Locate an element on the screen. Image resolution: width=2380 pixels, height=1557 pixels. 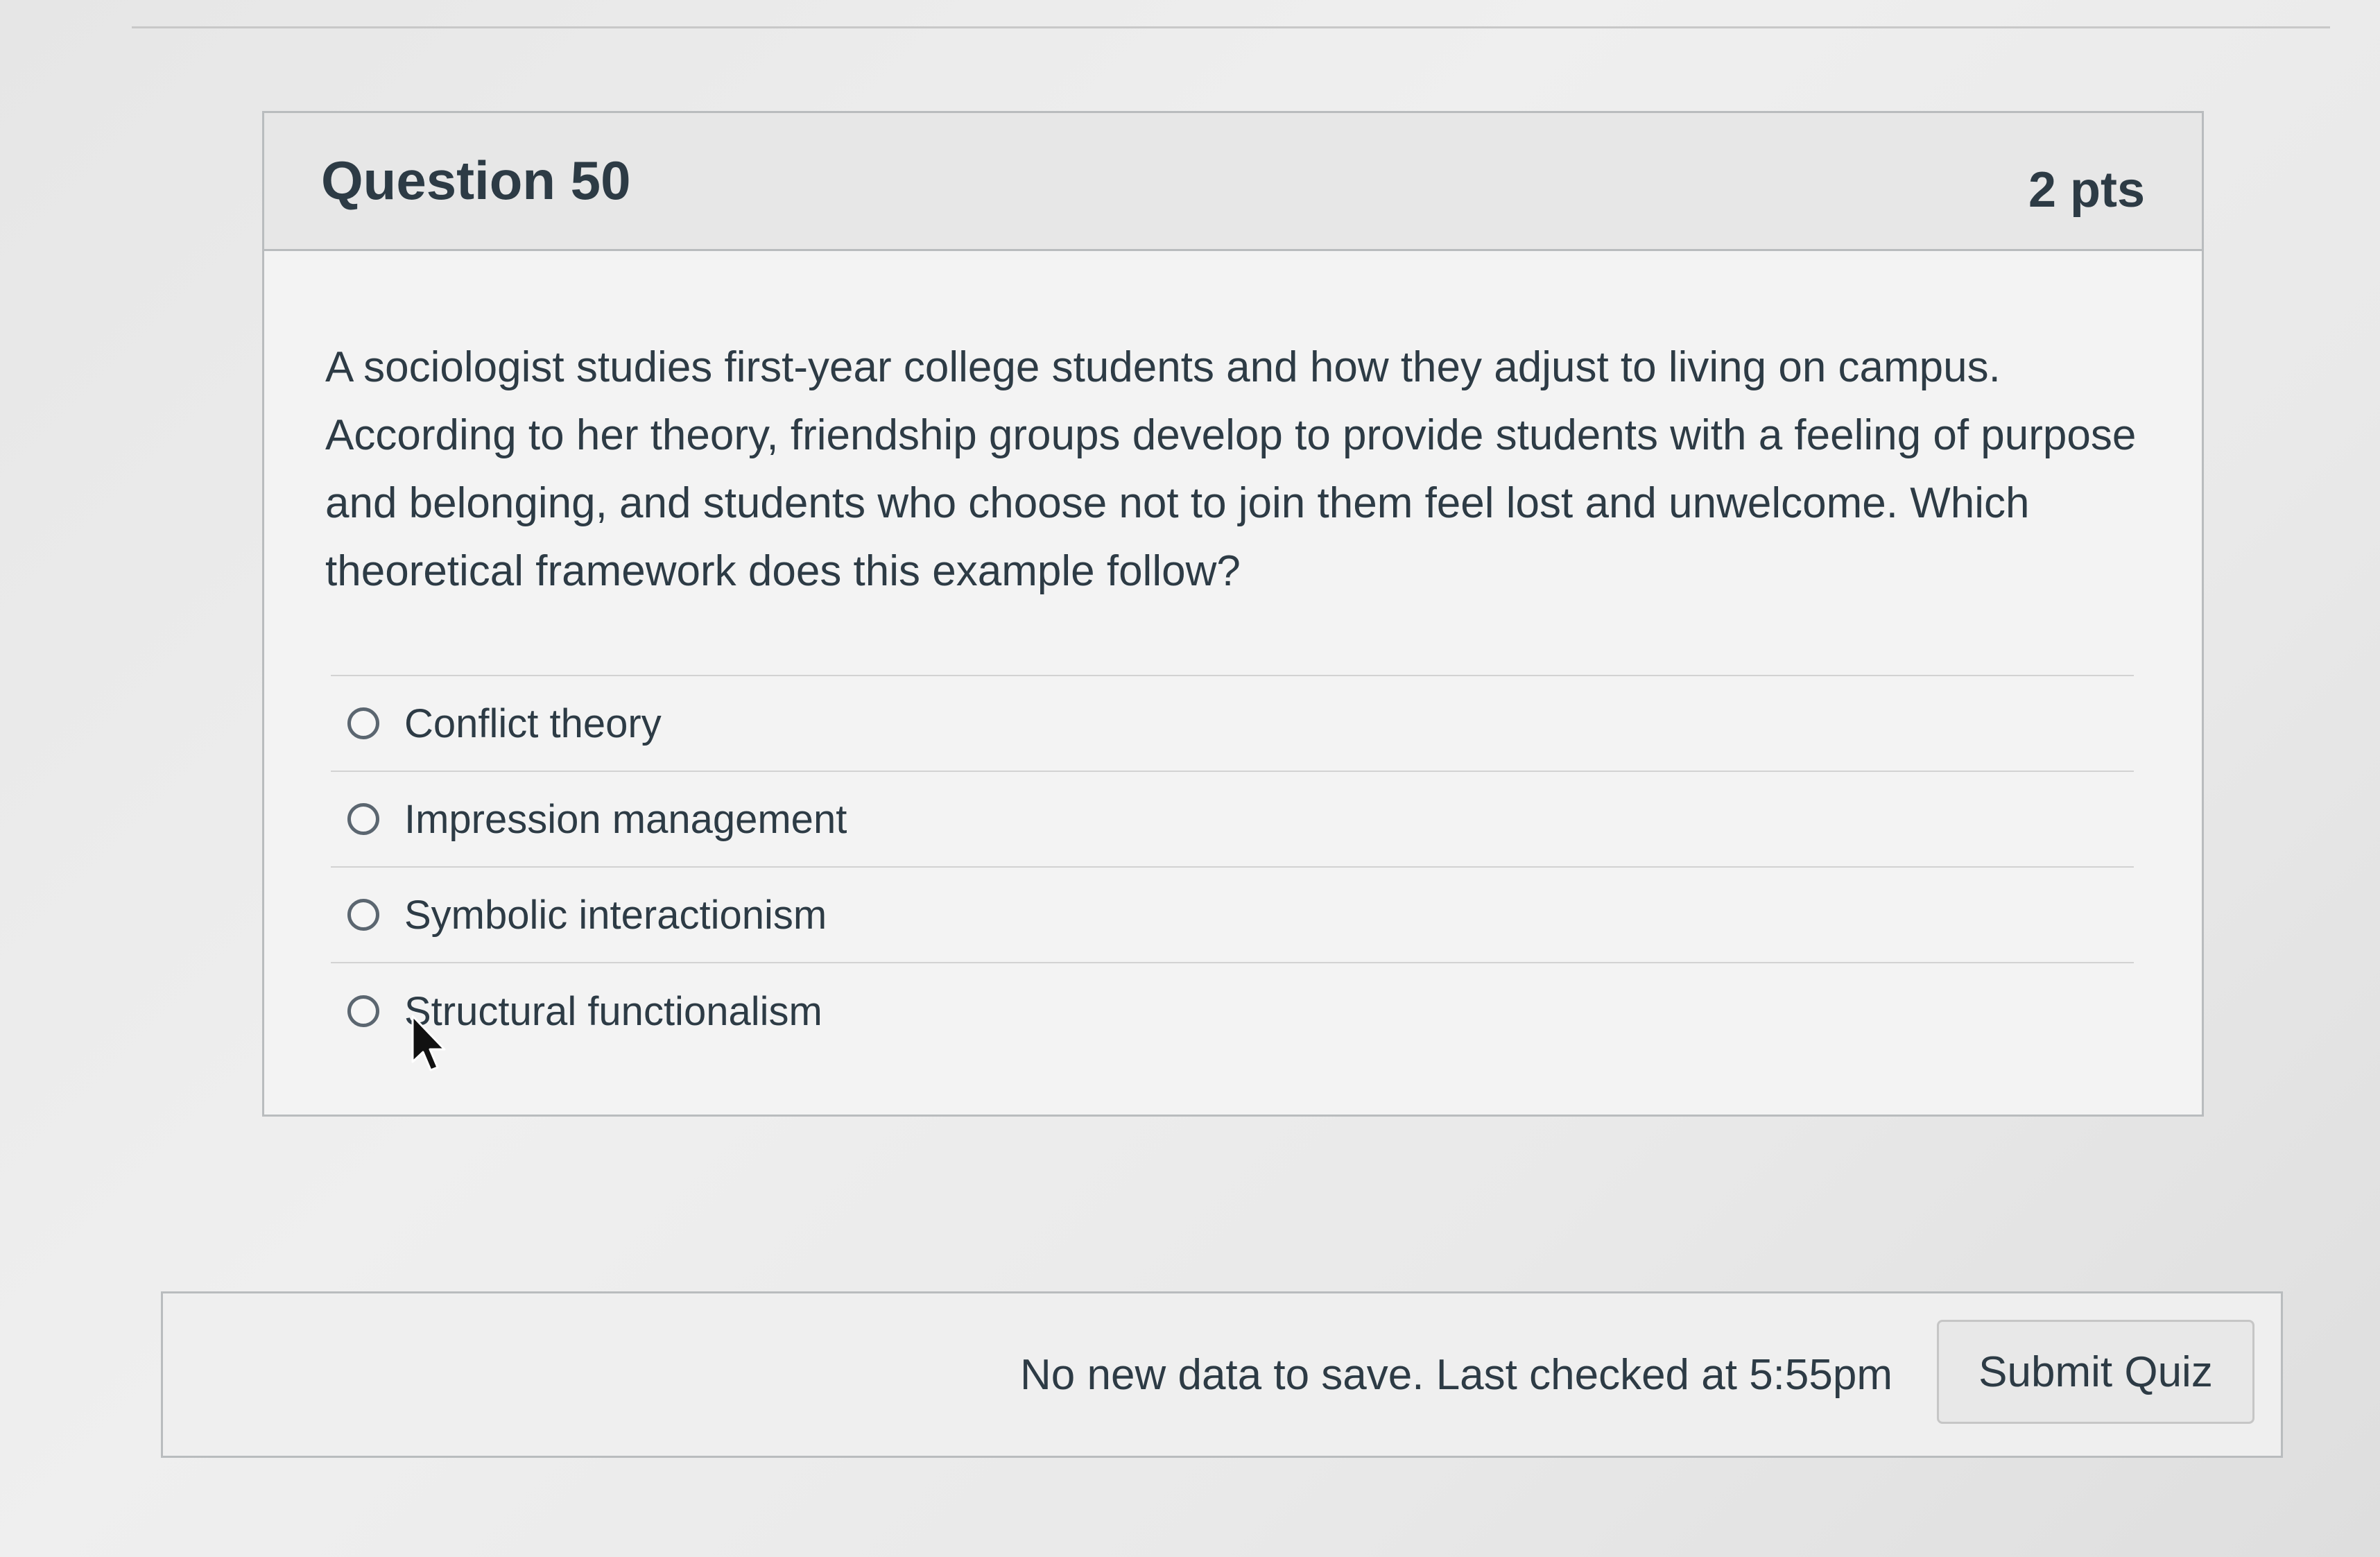
question-points: 2 pts is located at coordinates (2086, 190).